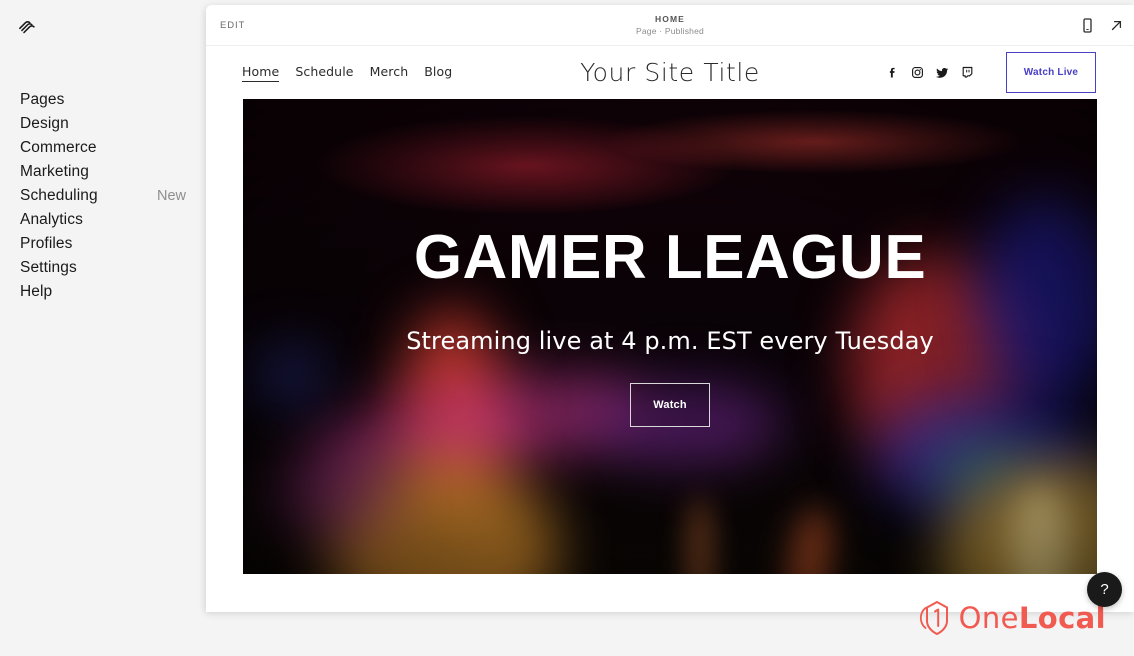  I want to click on edit-button: EDIT, so click(232, 25).